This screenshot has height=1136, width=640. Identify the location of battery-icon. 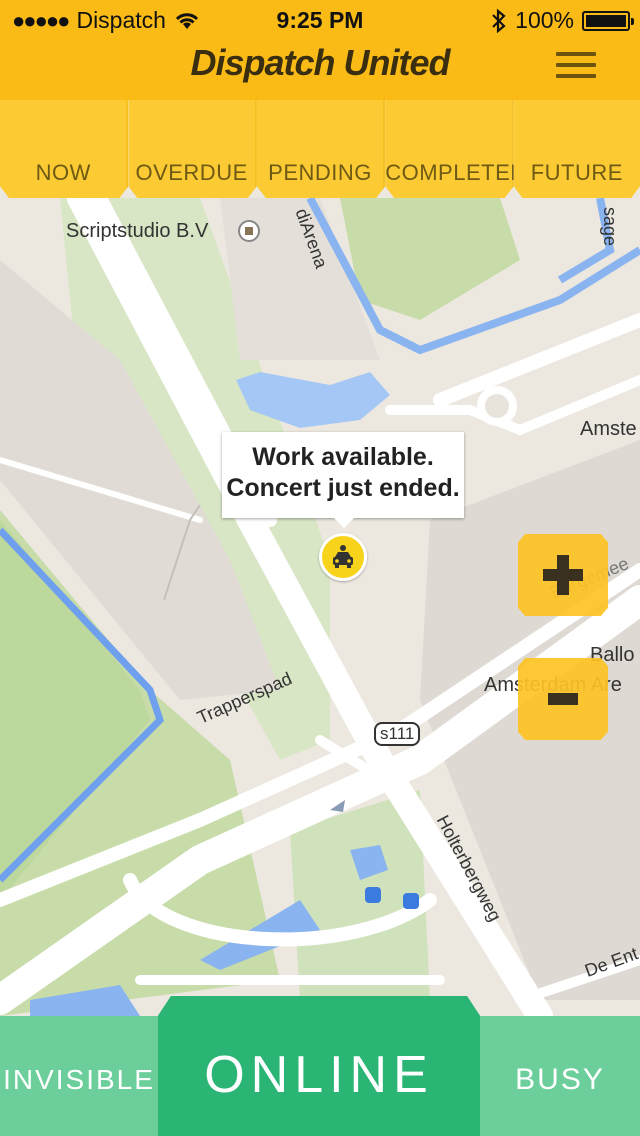
(608, 20).